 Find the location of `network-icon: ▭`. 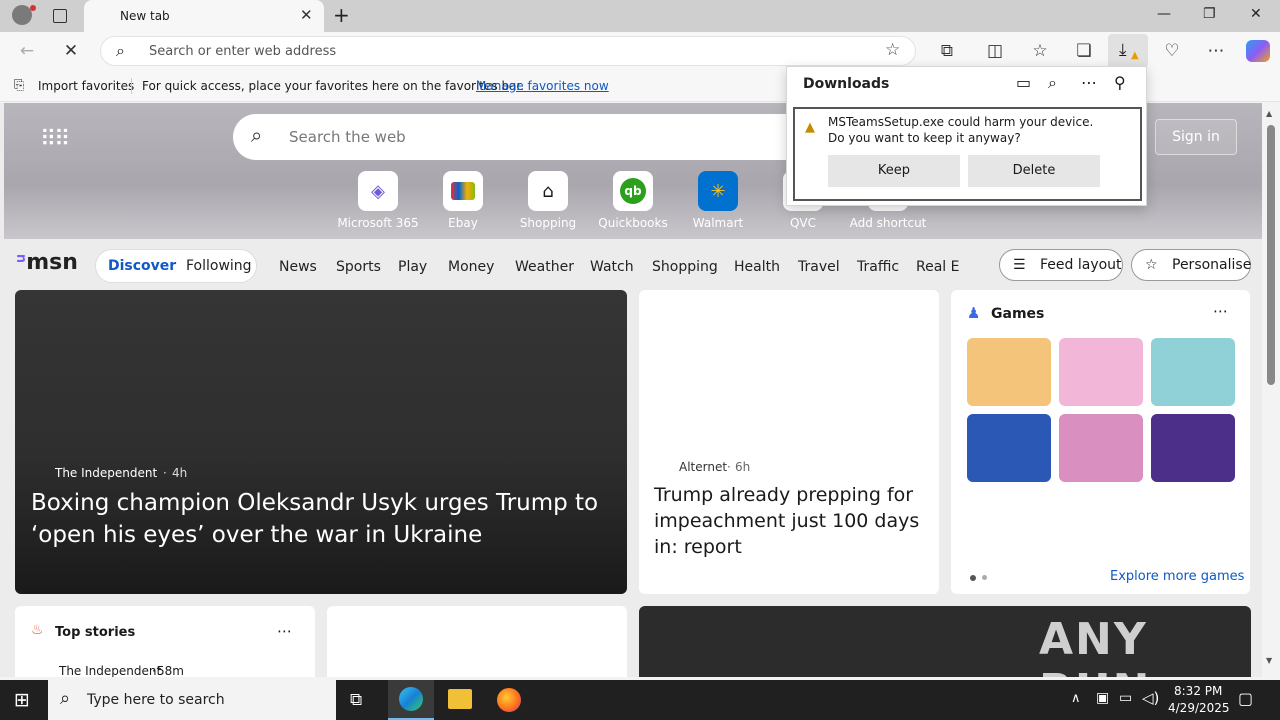

network-icon: ▭ is located at coordinates (1125, 698).